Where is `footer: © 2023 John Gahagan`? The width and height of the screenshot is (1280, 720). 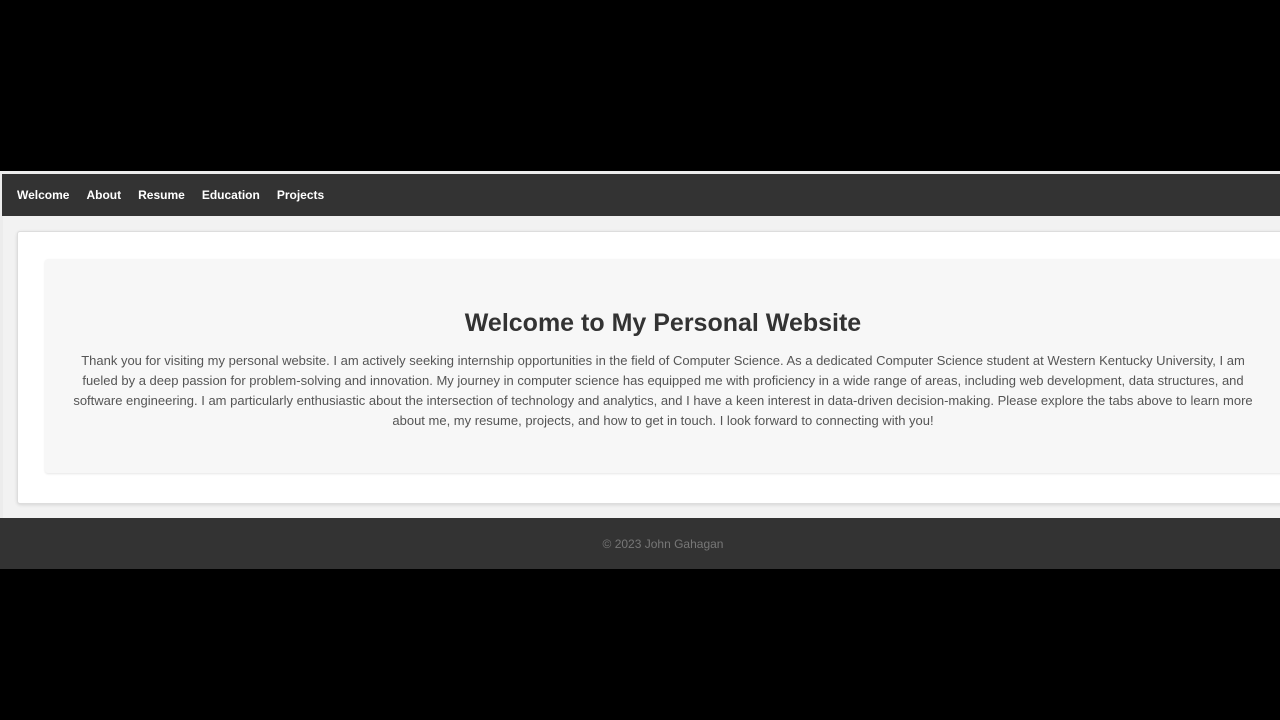 footer: © 2023 John Gahagan is located at coordinates (640, 543).